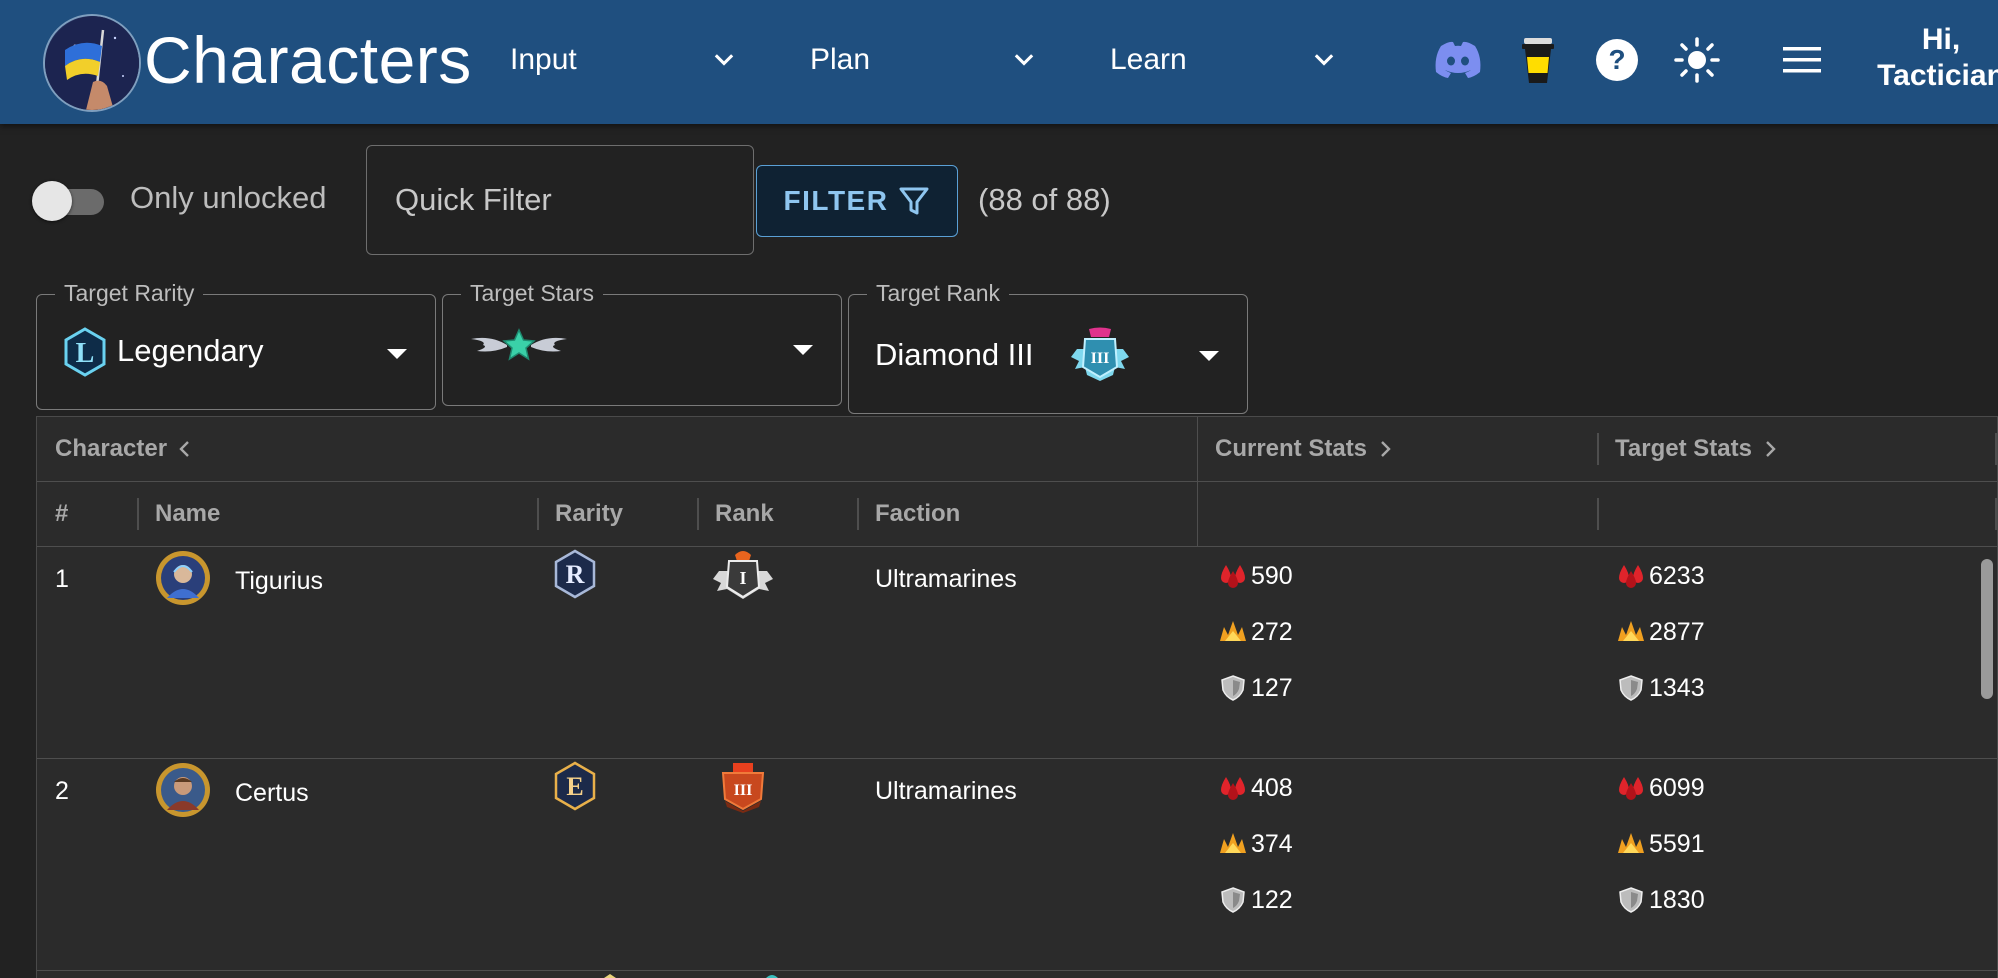 The image size is (1998, 978). I want to click on brightness-icon, so click(1697, 60).